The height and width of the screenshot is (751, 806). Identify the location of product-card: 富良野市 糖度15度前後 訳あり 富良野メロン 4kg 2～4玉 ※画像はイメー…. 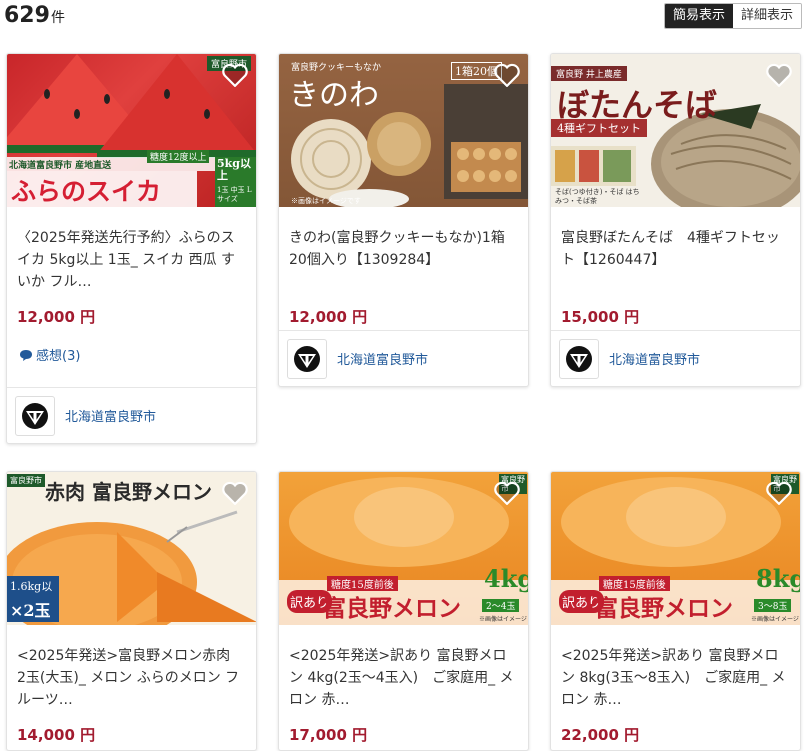
(403, 611).